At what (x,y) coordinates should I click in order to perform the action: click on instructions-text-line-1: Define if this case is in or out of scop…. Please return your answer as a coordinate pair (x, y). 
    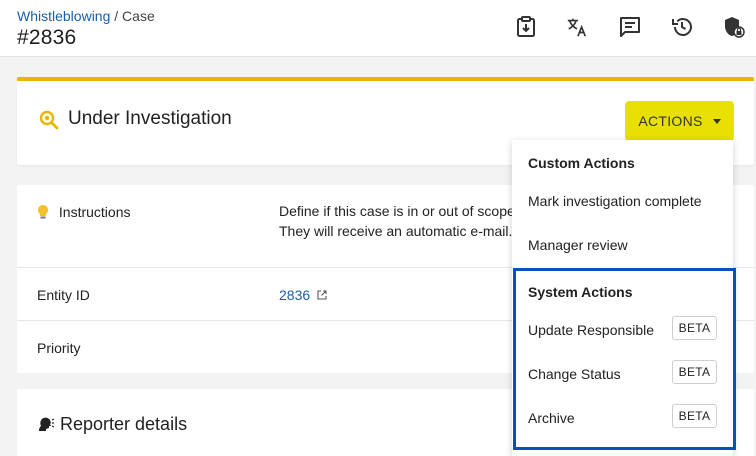
    Looking at the image, I should click on (397, 211).